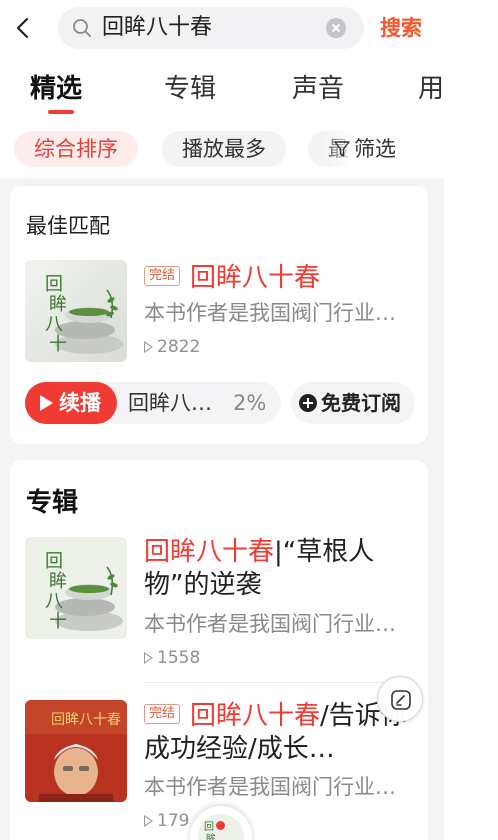  Describe the element at coordinates (157, 27) in the screenshot. I see `search-query-text: 回眸八十春` at that location.